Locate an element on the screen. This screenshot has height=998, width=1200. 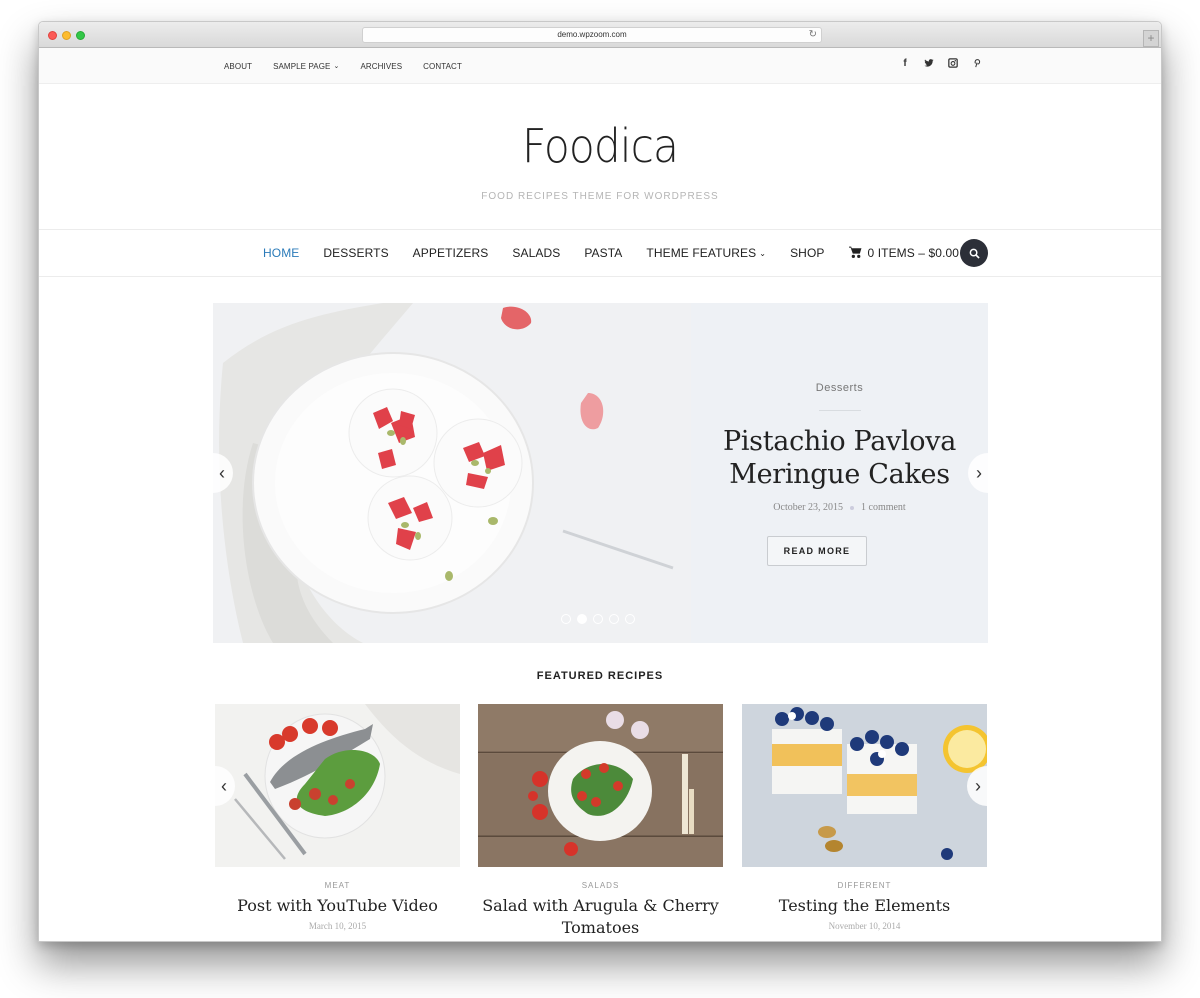
address-bar: demo.wpzoom.com ↻ is located at coordinates (592, 35).